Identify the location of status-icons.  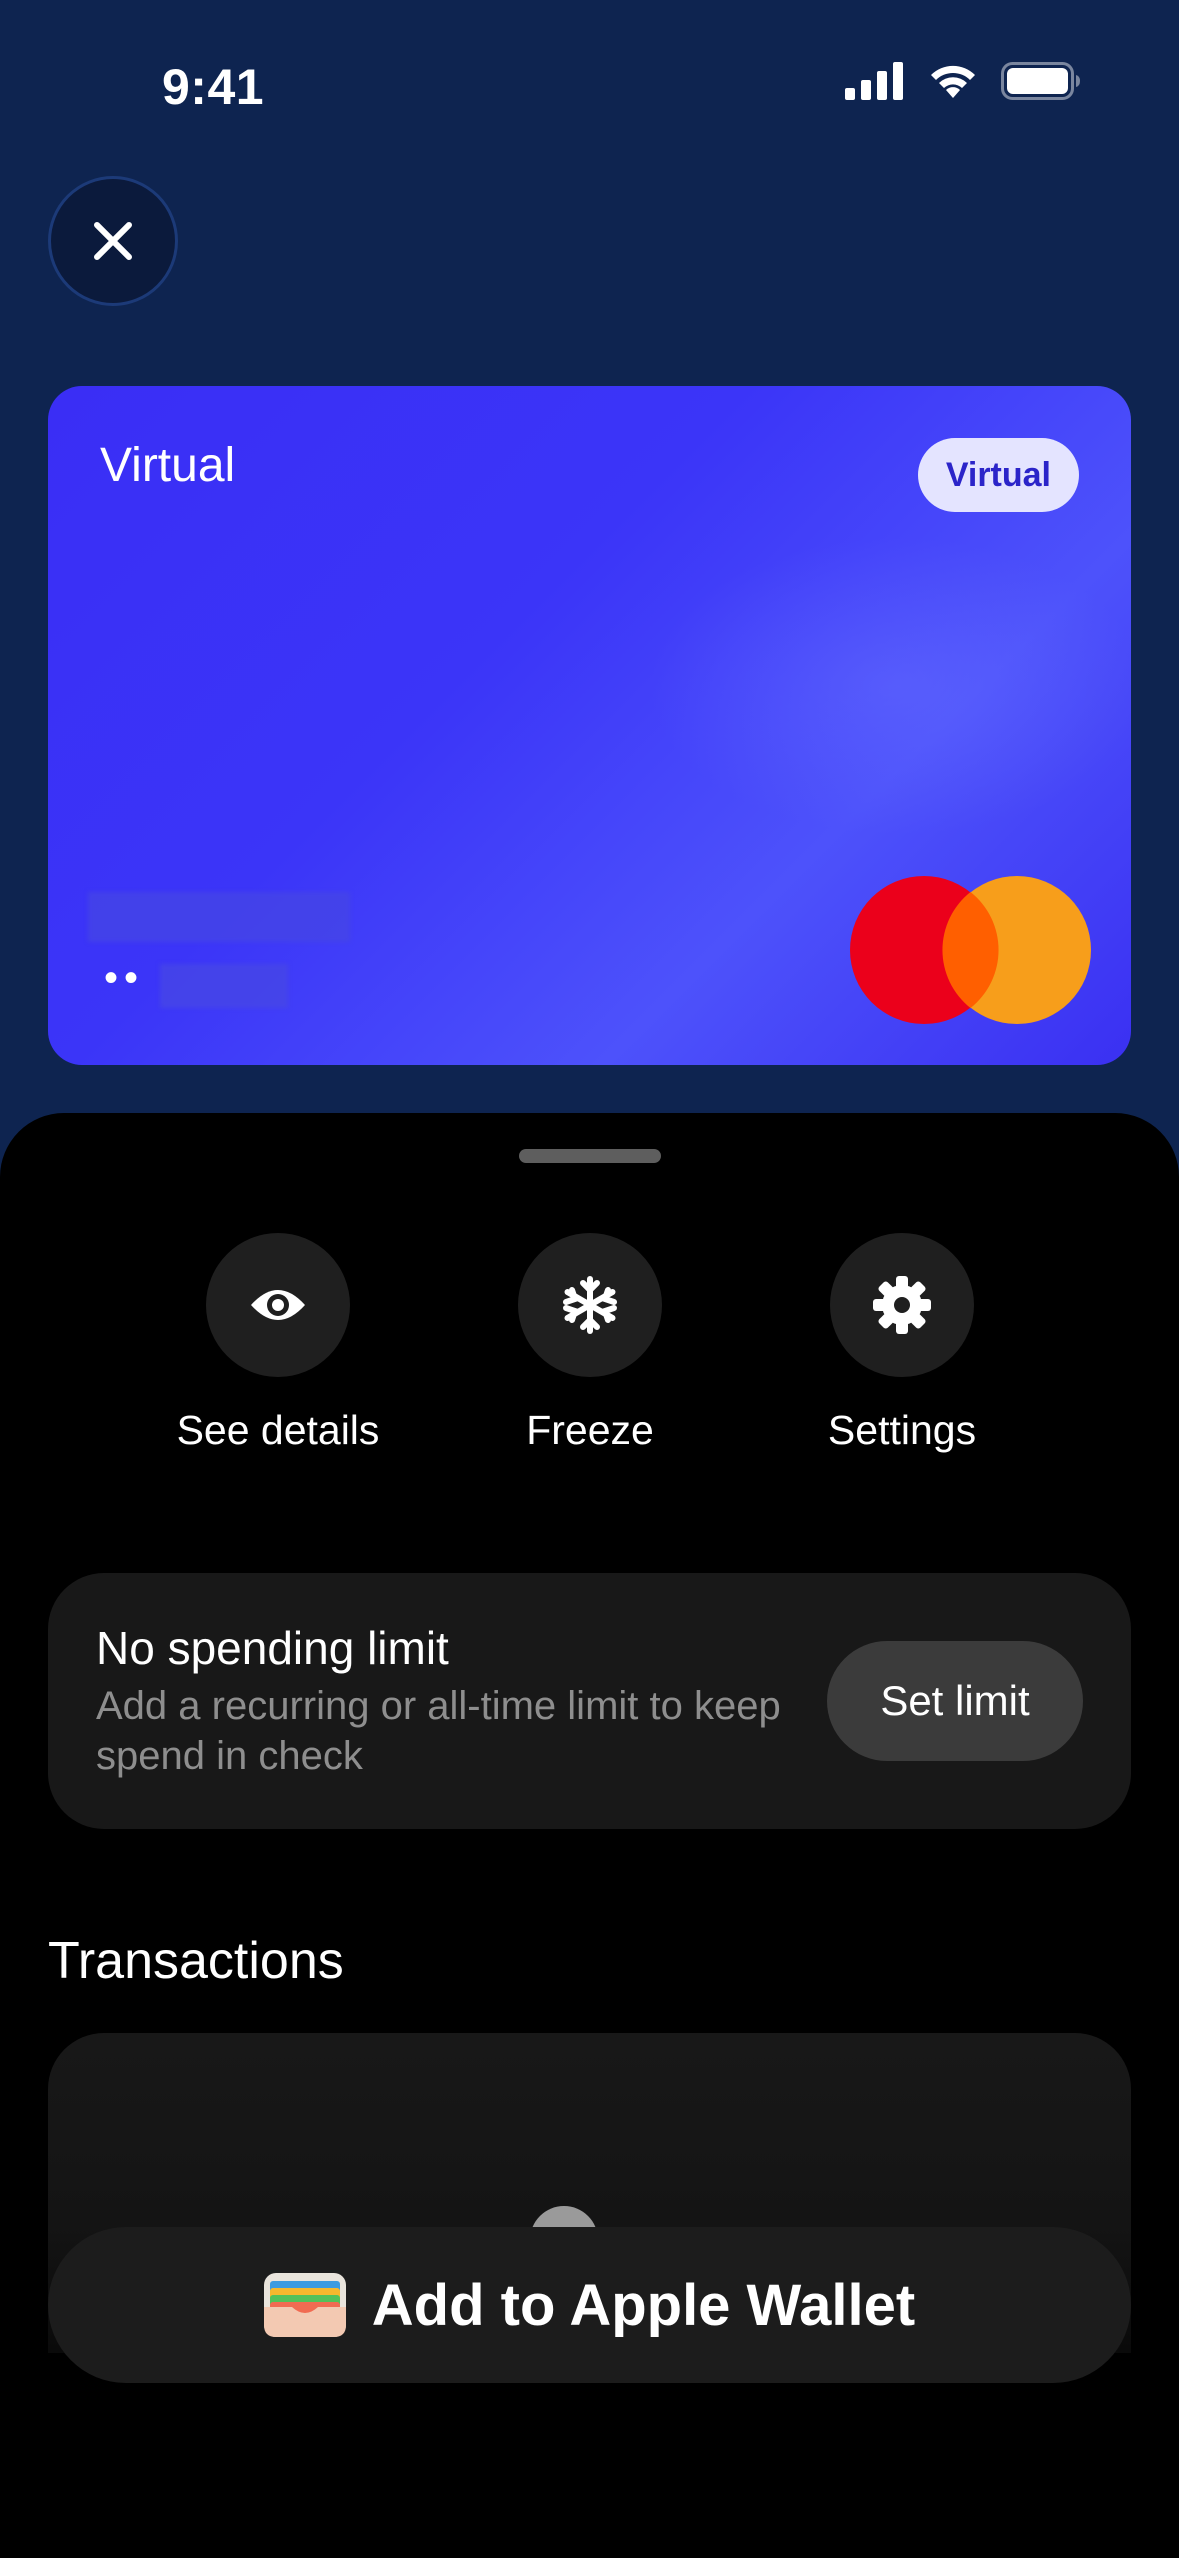
(963, 81).